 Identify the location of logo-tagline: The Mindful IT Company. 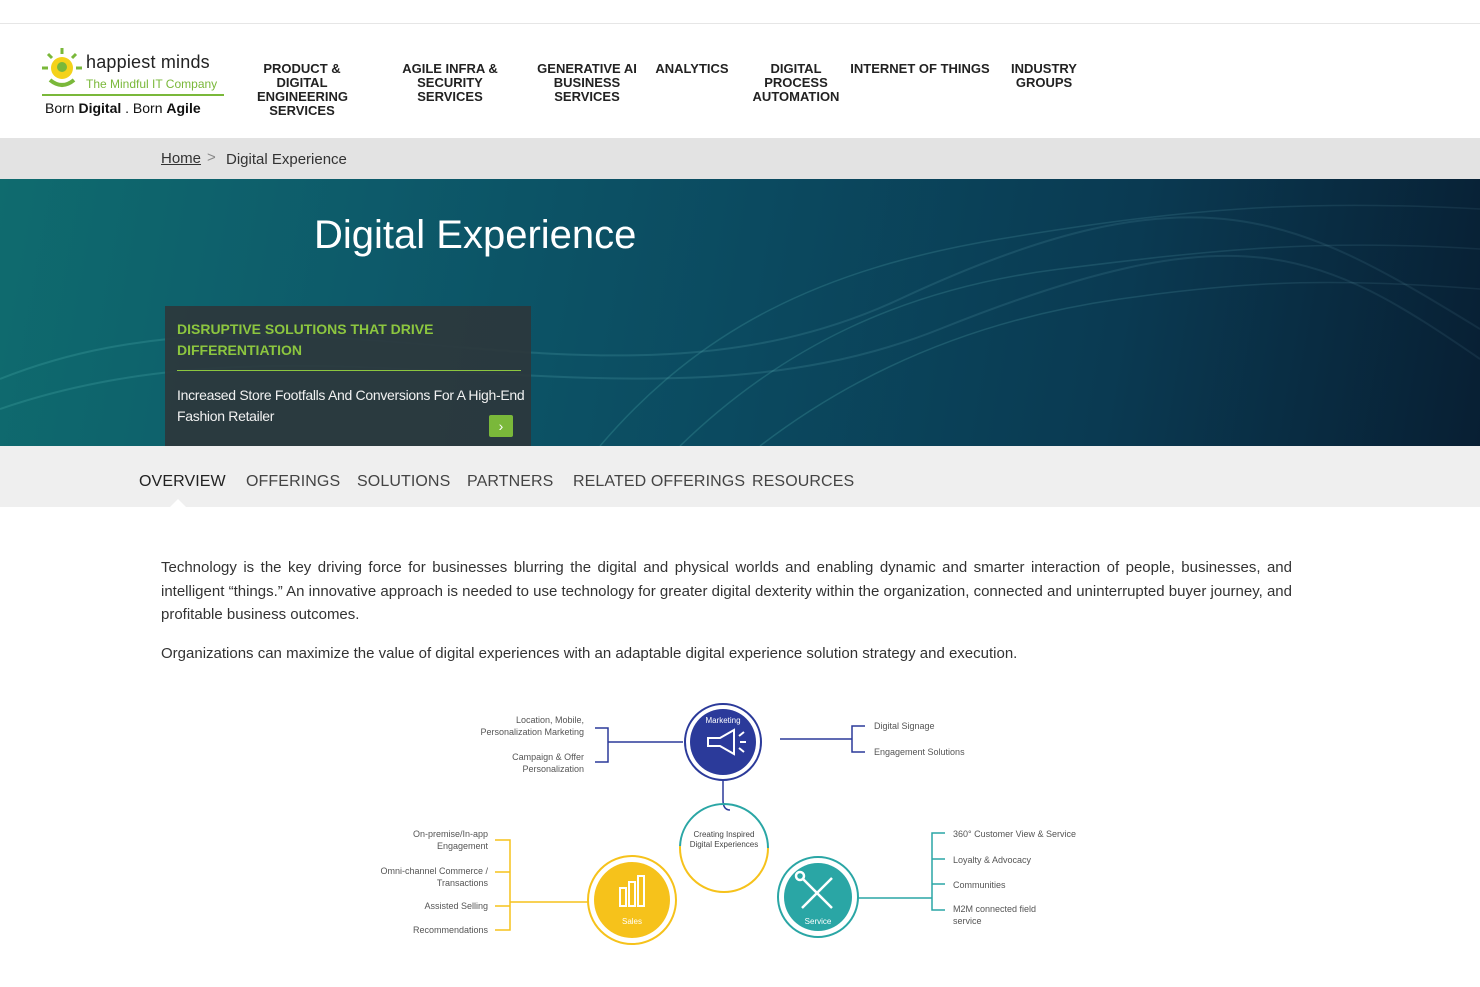
(152, 84).